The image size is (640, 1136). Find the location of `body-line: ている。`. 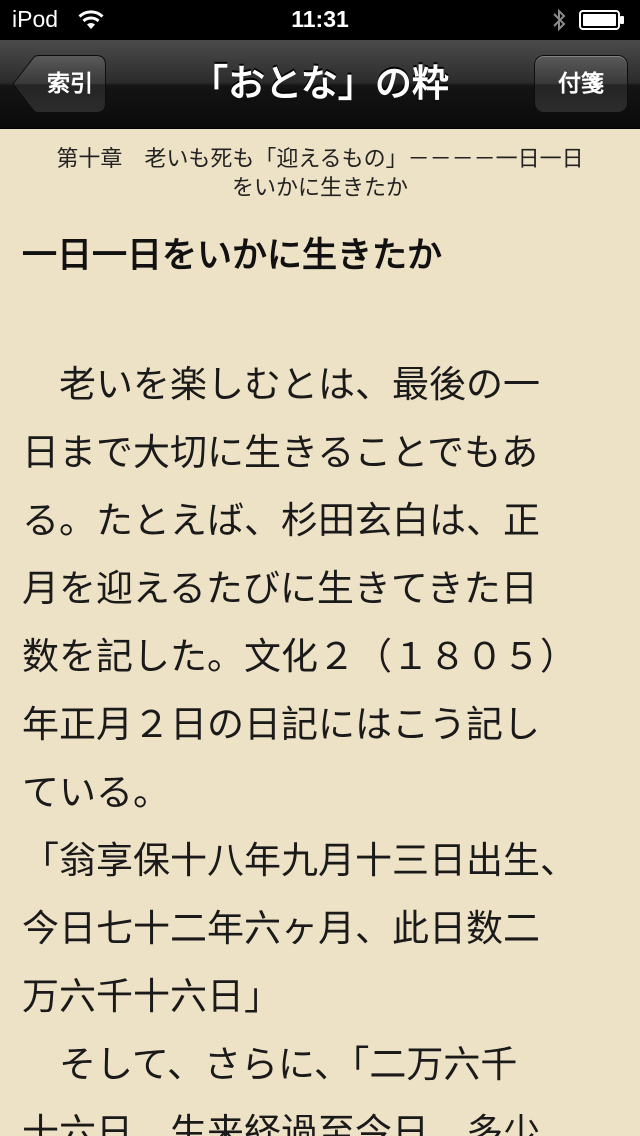

body-line: ている。 is located at coordinates (96, 792).